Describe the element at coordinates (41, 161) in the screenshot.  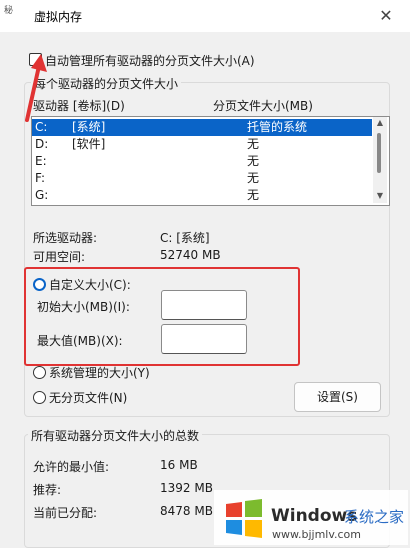
I see `drive-letter: E:` at that location.